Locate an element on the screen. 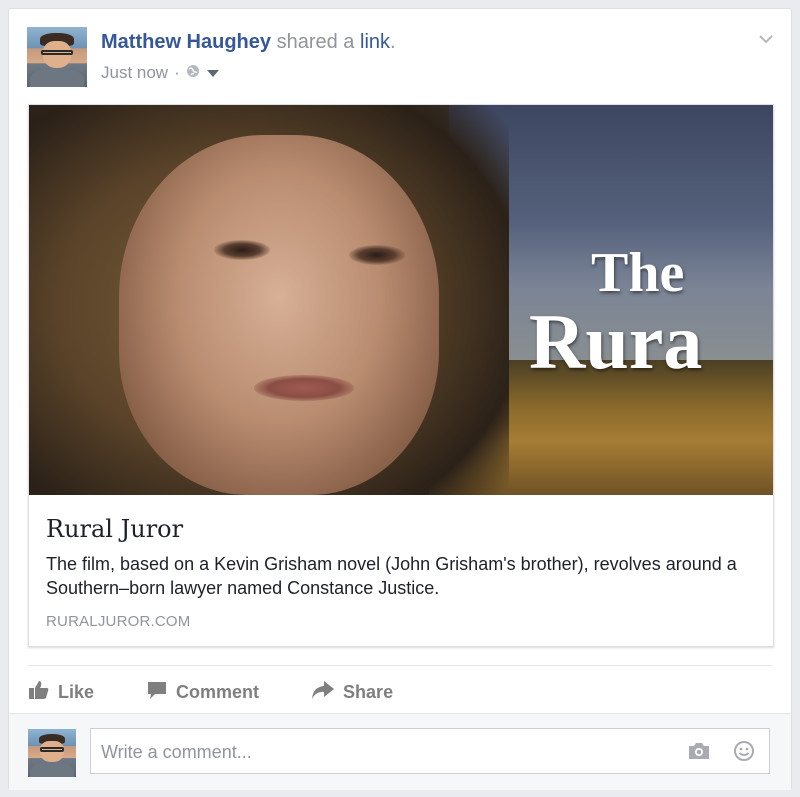 The image size is (800, 797). comment-box is located at coordinates (430, 751).